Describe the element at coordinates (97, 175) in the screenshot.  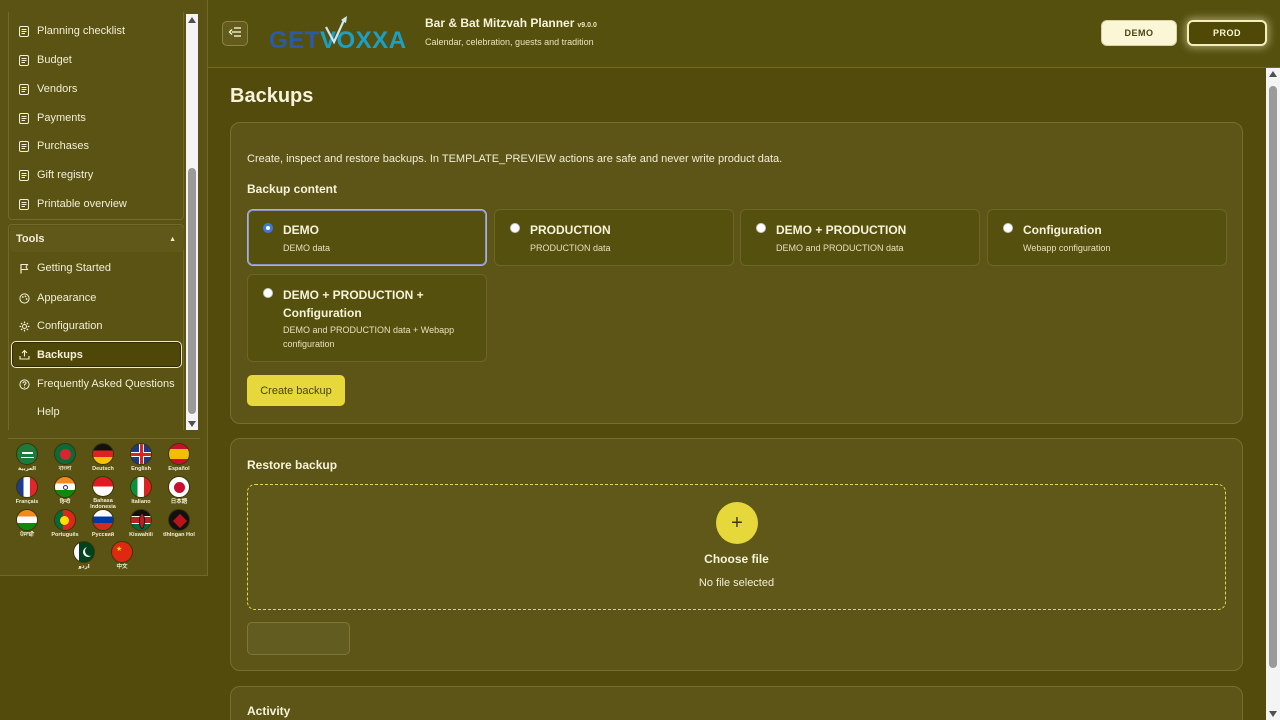
I see `sidebar-item-gift-registry: Gift registry` at that location.